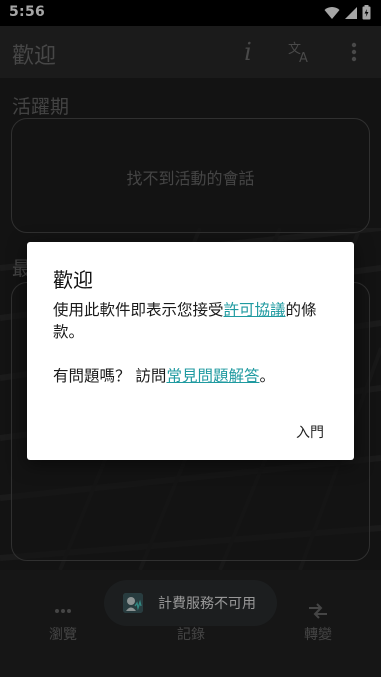 The width and height of the screenshot is (381, 677). I want to click on svg-text: A, so click(303, 57).